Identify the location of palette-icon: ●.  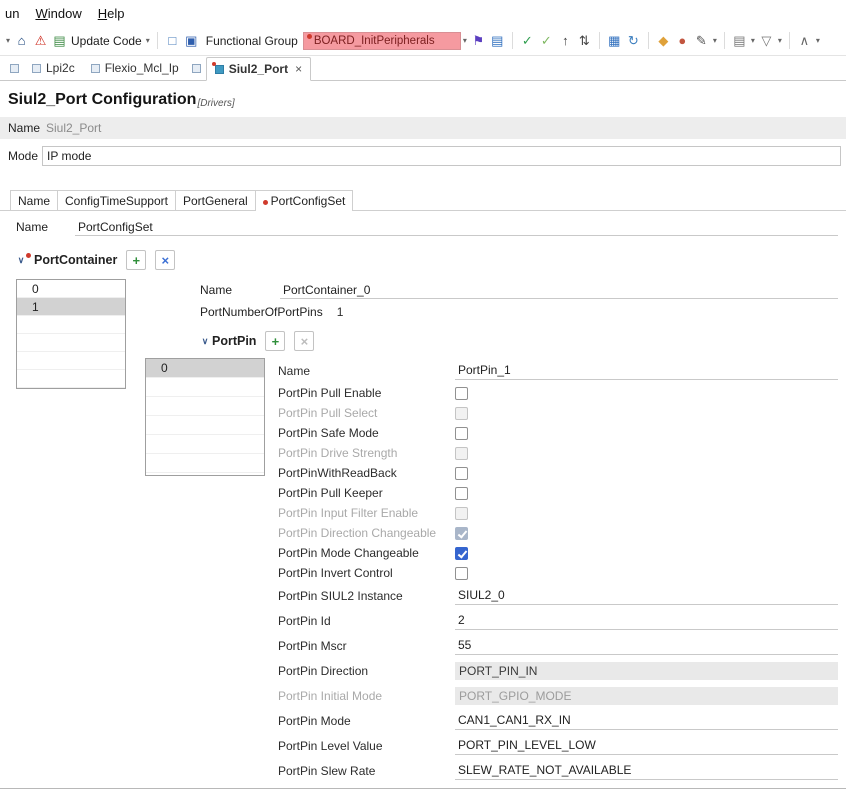
(682, 40).